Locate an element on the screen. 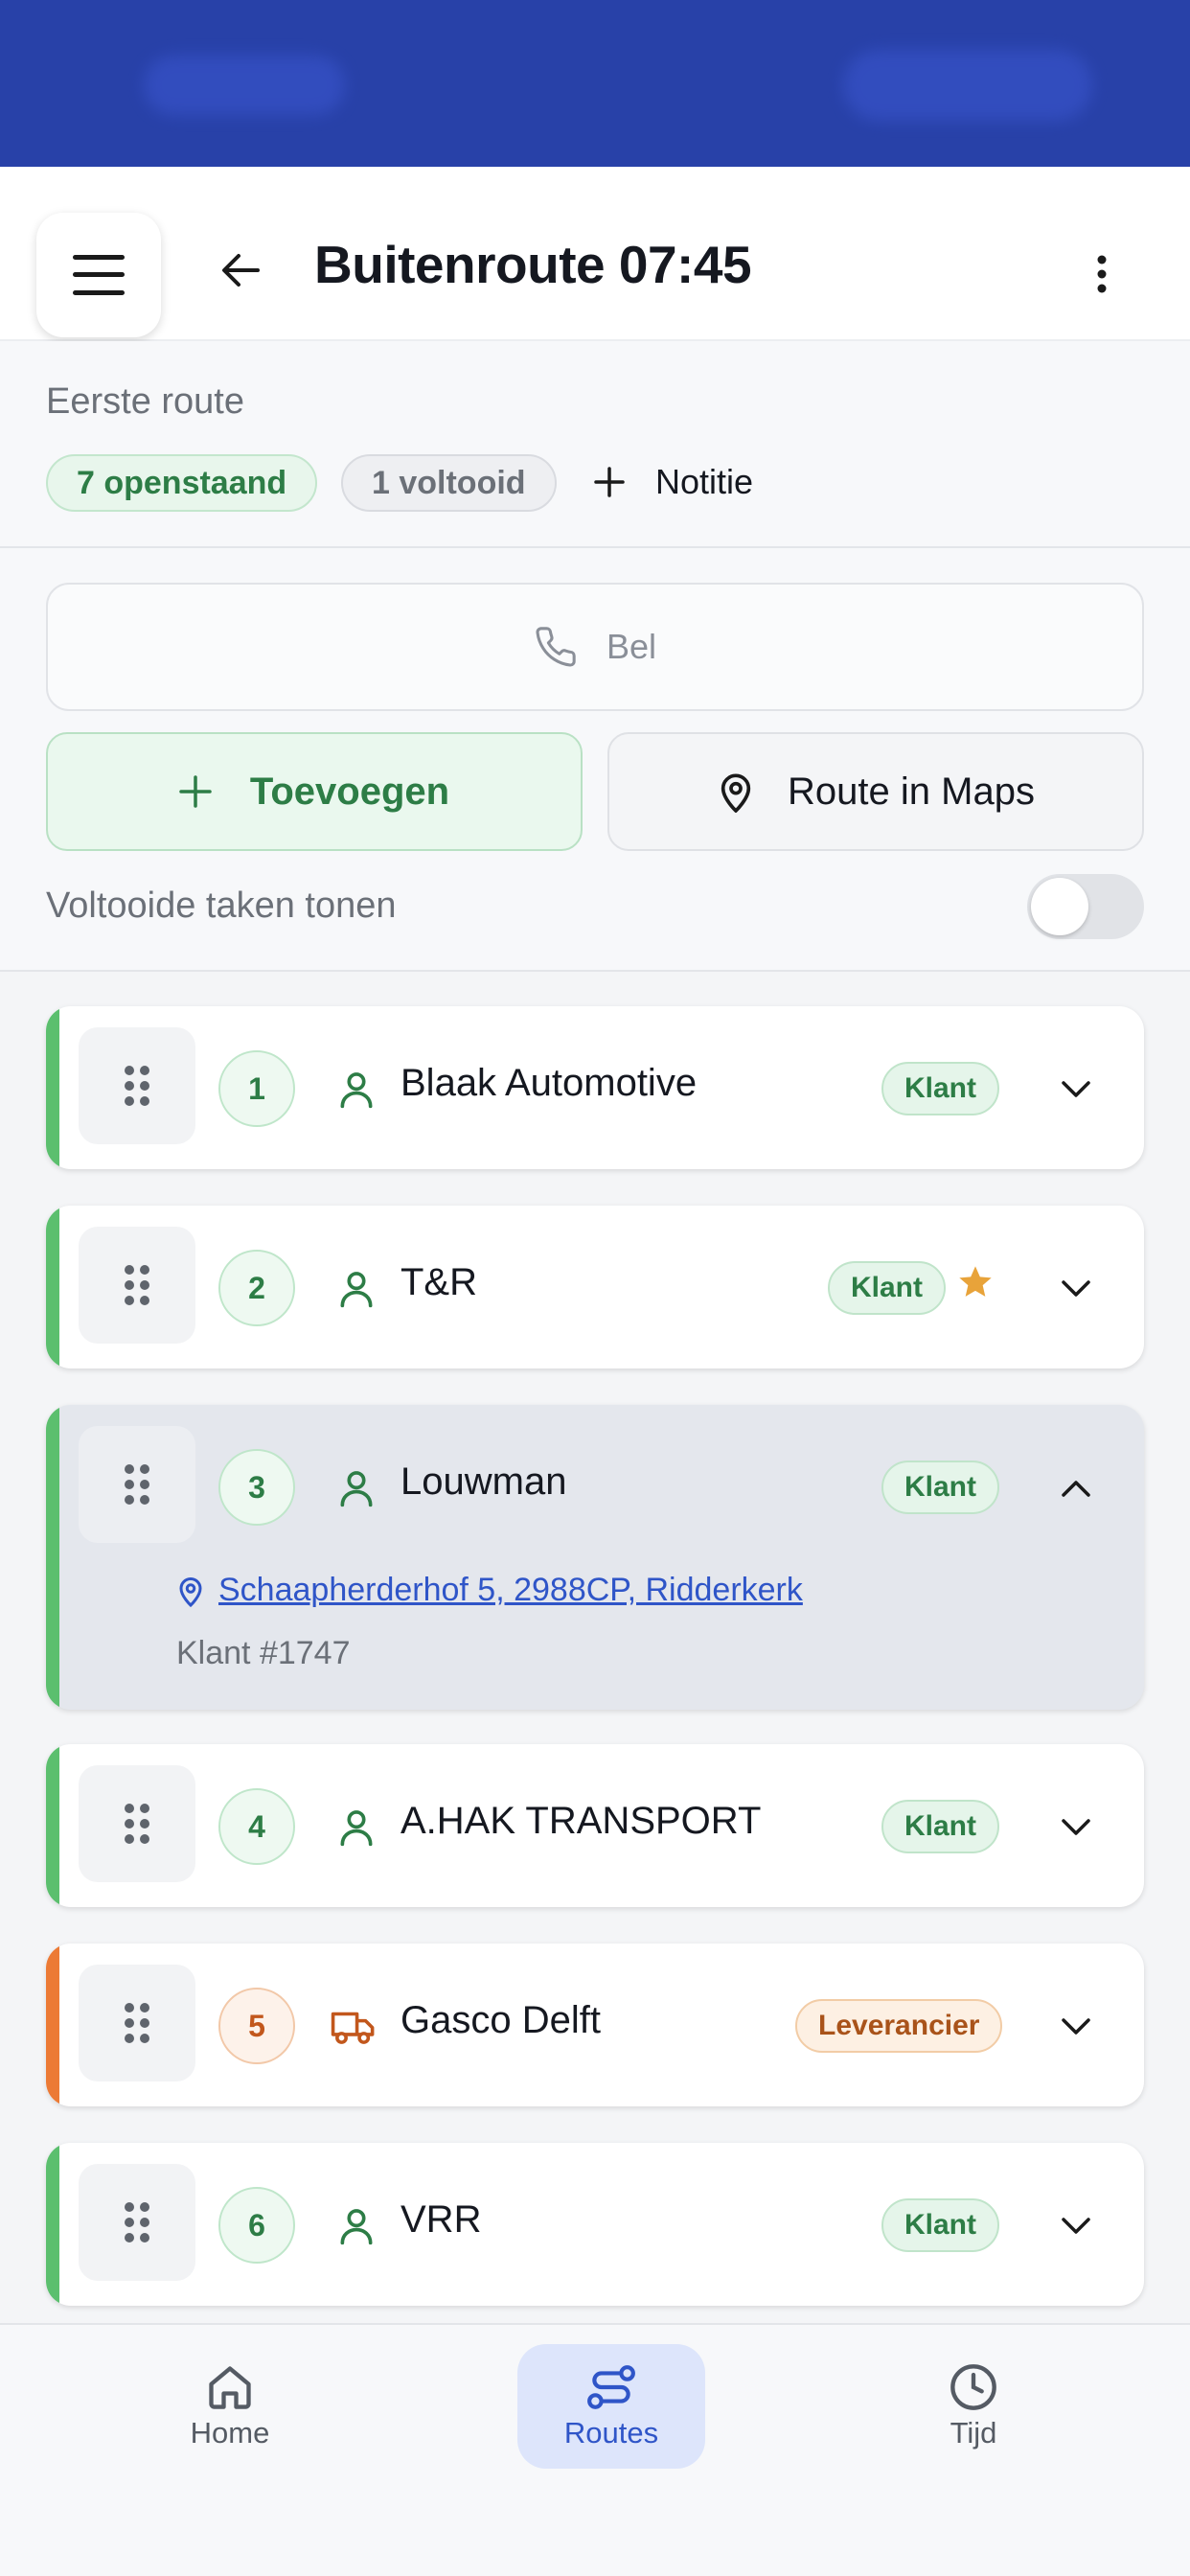  address-text: Schaapherderhof 5, 2988CP, Ridderkerk is located at coordinates (511, 1590).